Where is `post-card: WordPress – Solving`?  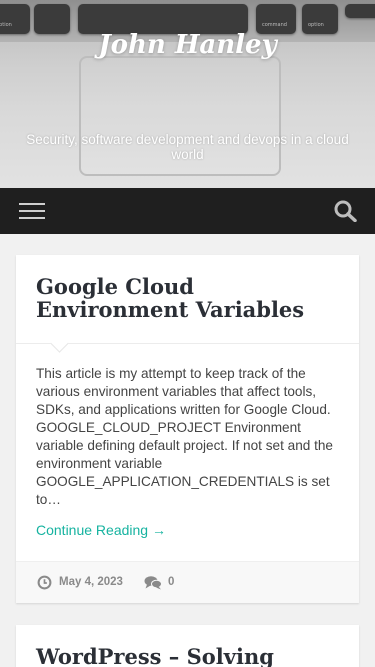
post-card: WordPress – Solving is located at coordinates (187, 646).